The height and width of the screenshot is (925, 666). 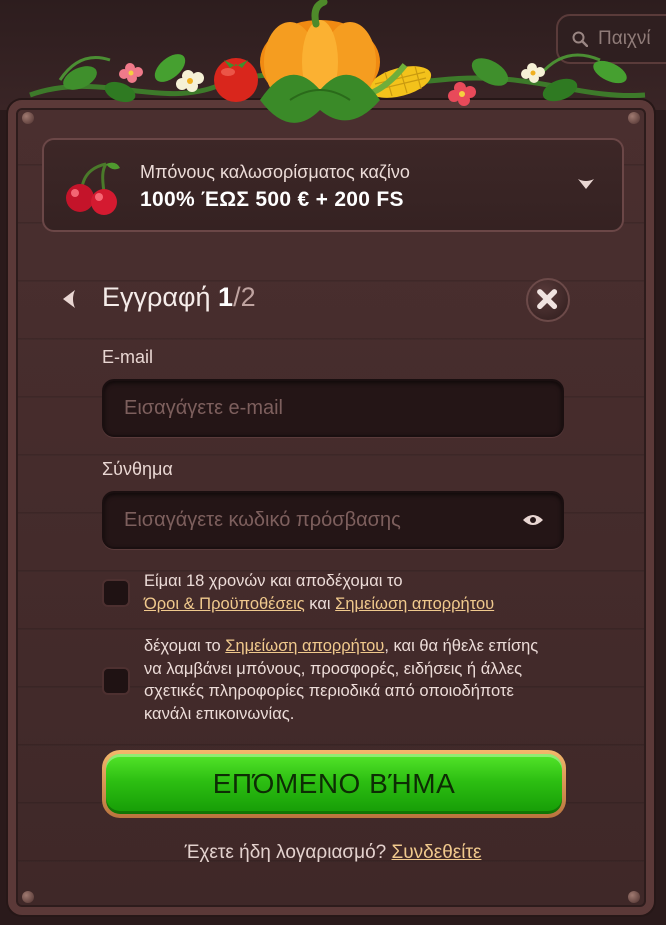 What do you see at coordinates (244, 297) in the screenshot?
I see `step-total: /2` at bounding box center [244, 297].